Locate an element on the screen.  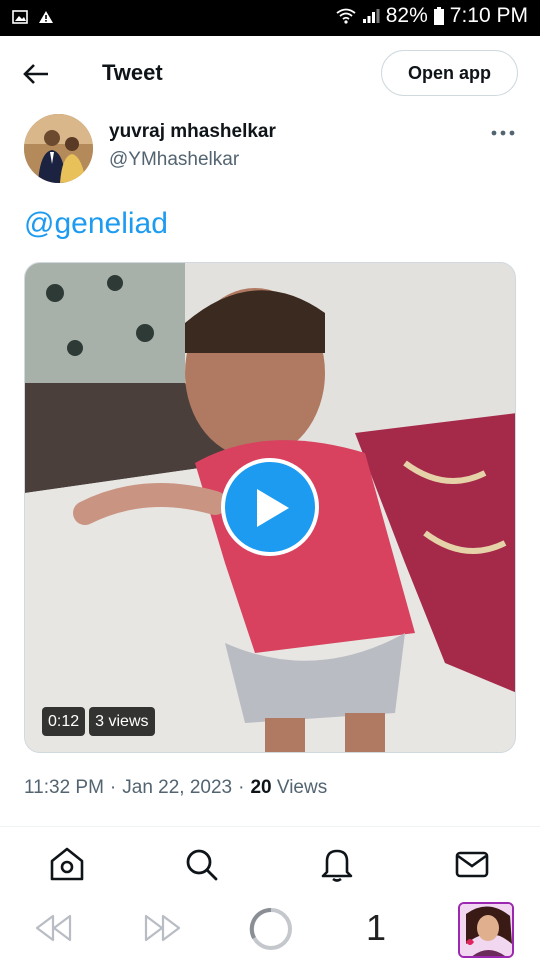
status-left is located at coordinates (33, 17).